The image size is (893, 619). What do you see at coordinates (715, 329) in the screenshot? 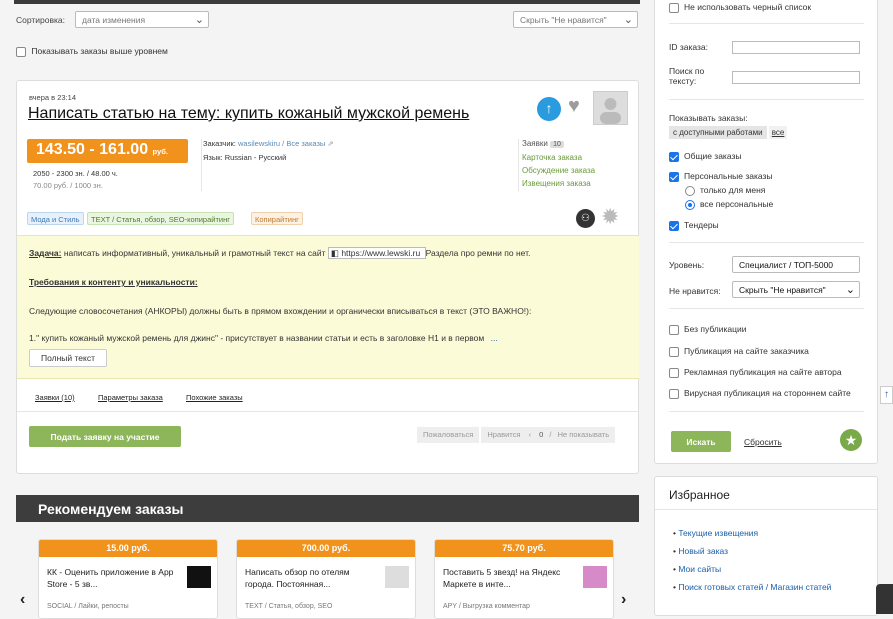
I see `pub-none-label: Без публикации` at bounding box center [715, 329].